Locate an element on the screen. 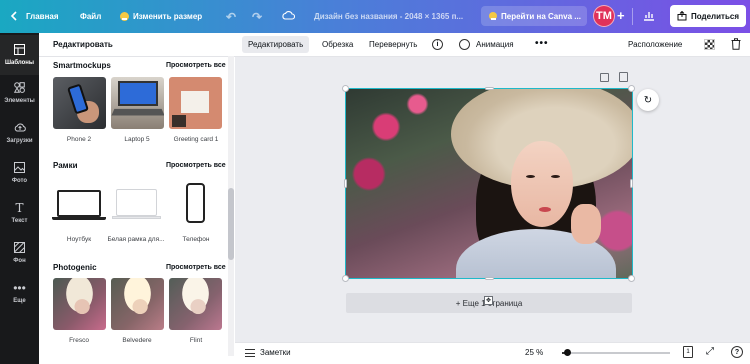 The width and height of the screenshot is (750, 364). undo-icon: ↶ is located at coordinates (231, 17).